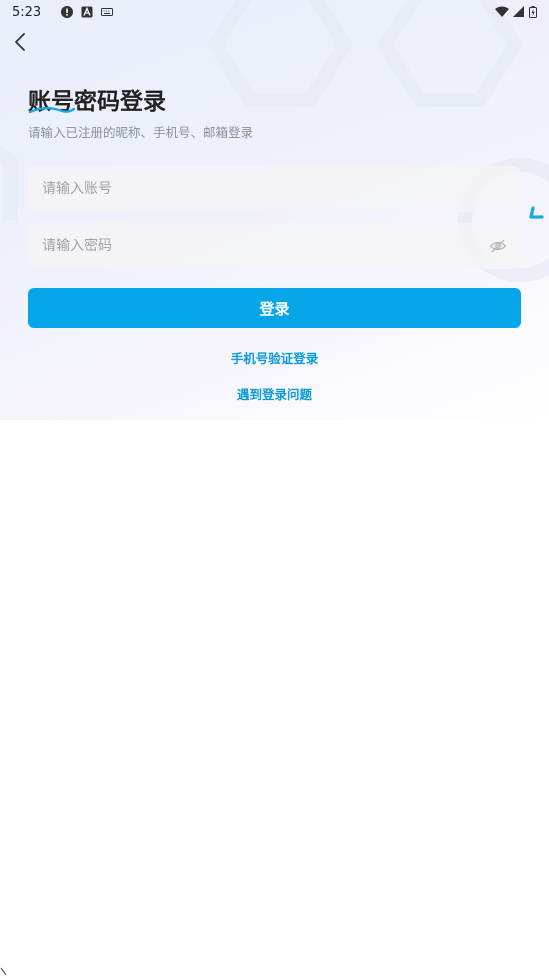  What do you see at coordinates (265, 246) in the screenshot?
I see `password-input` at bounding box center [265, 246].